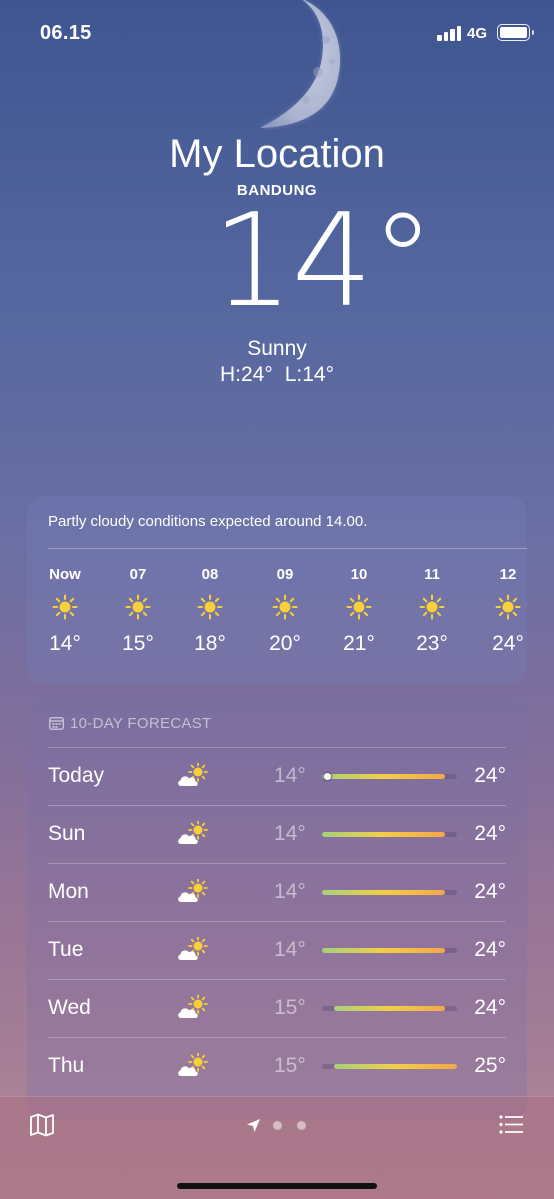 The width and height of the screenshot is (554, 1199). I want to click on forecast-row: Wed 15° 24°, so click(277, 1008).